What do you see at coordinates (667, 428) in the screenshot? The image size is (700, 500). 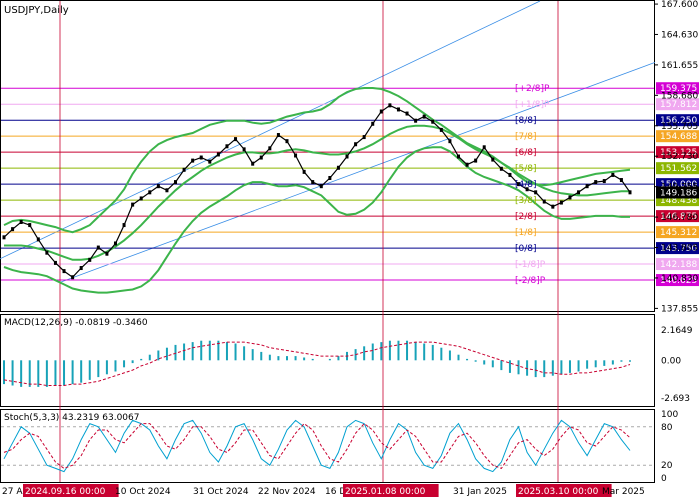 I see `stoch-tick-label-1: 80` at bounding box center [667, 428].